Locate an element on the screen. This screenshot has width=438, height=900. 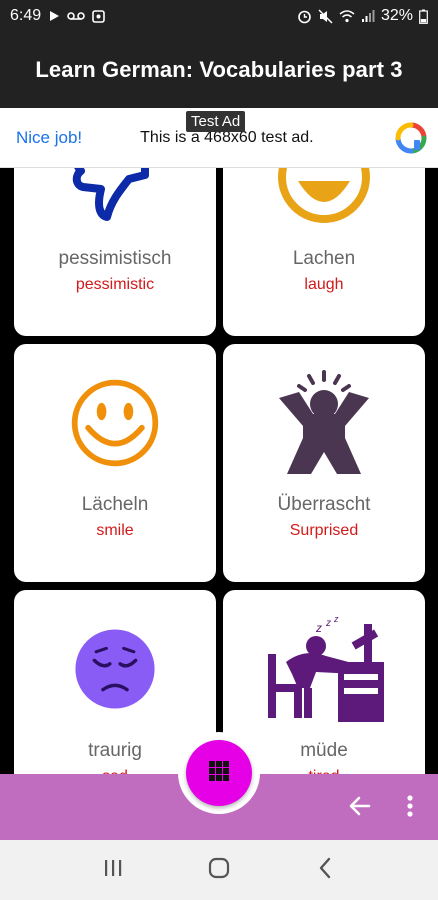
more-vert-icon is located at coordinates (410, 808).